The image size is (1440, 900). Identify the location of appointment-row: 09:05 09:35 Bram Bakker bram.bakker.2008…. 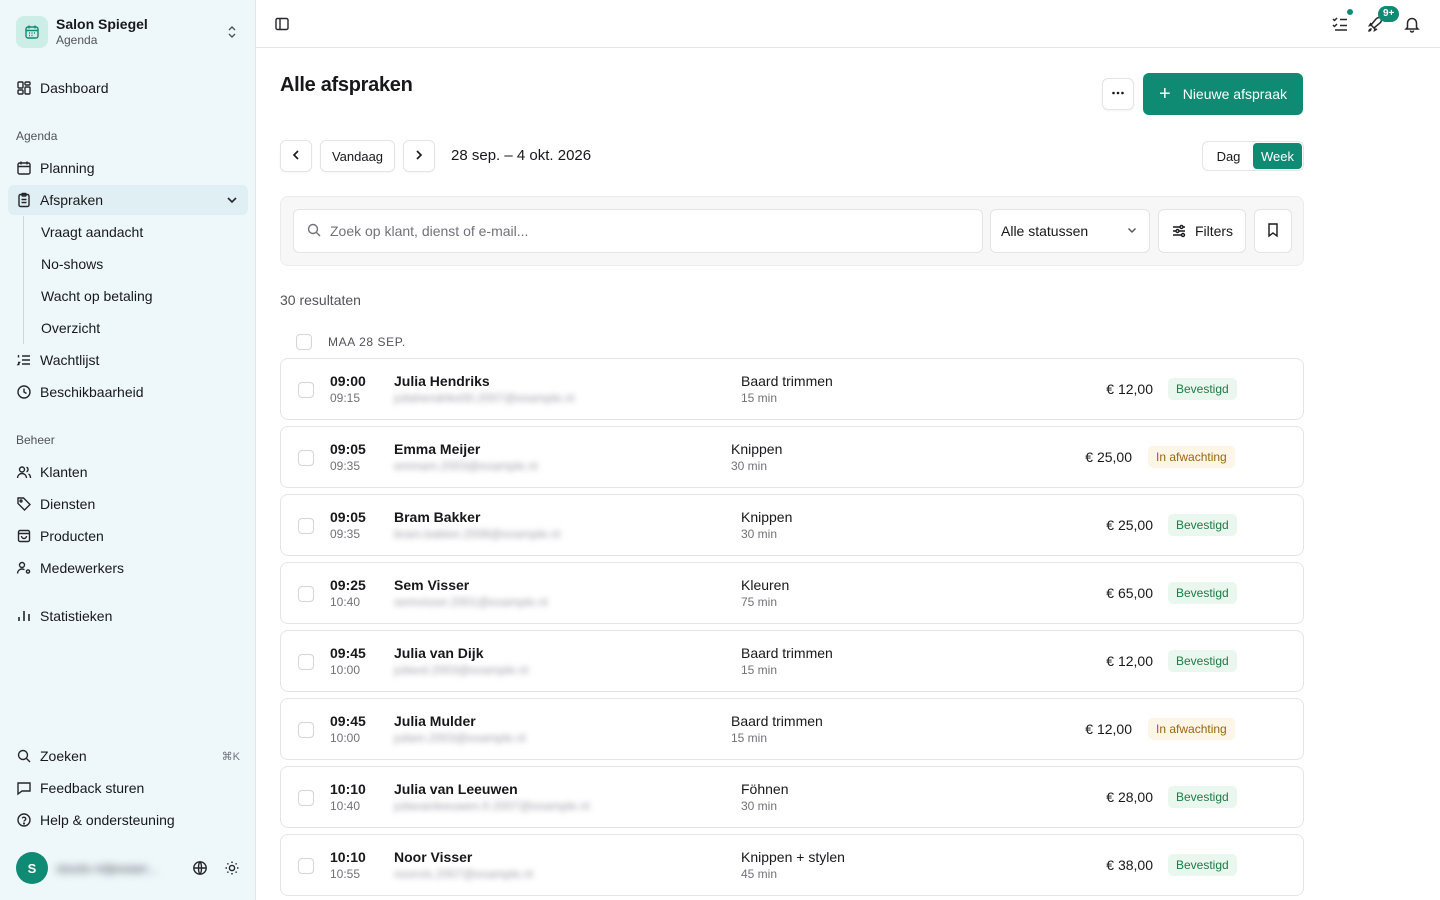
(792, 525).